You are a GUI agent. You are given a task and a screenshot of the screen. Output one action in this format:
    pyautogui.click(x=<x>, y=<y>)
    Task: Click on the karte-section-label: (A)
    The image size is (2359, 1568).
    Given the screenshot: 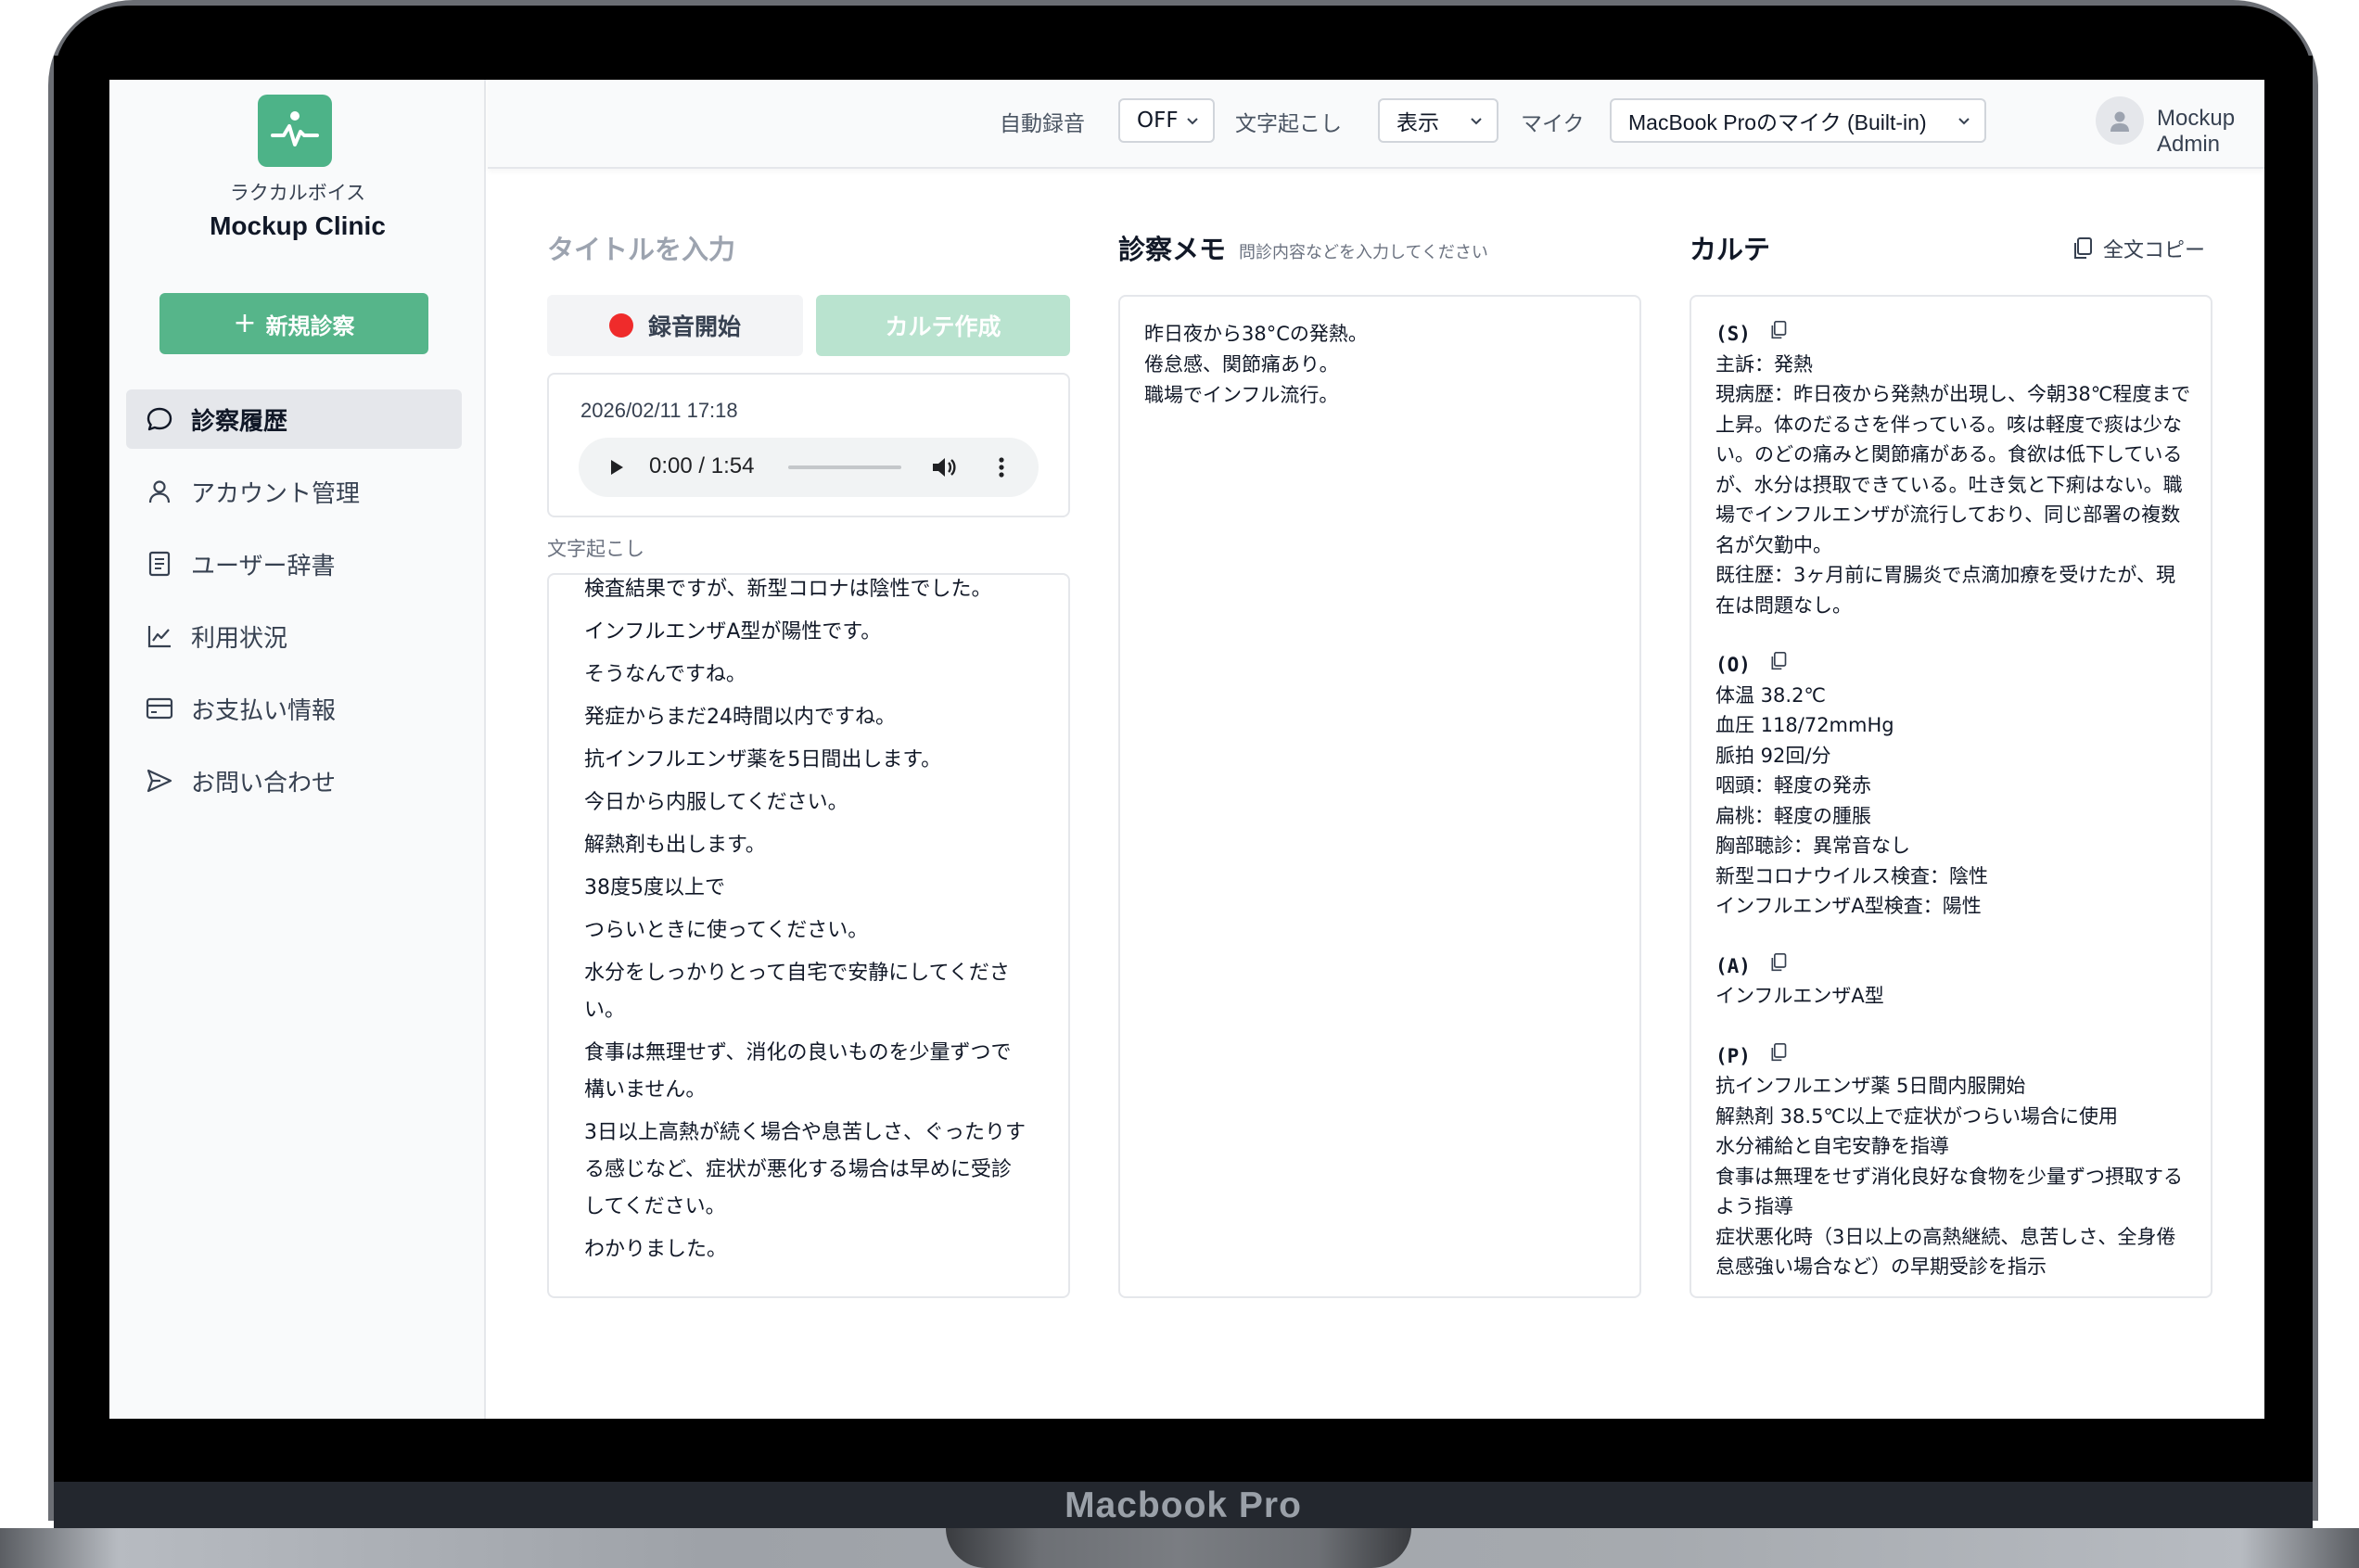 What is the action you would take?
    pyautogui.click(x=1733, y=965)
    